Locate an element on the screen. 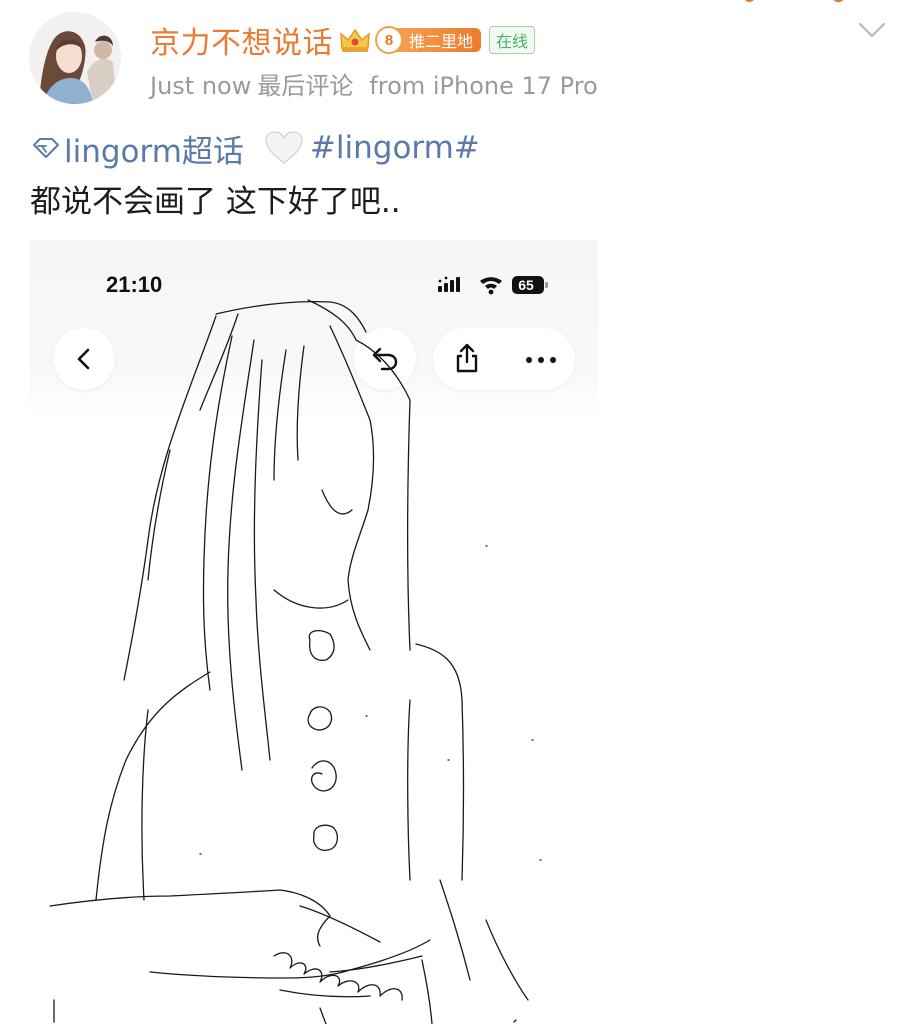  fan-badge: 8 推二里地 is located at coordinates (428, 40).